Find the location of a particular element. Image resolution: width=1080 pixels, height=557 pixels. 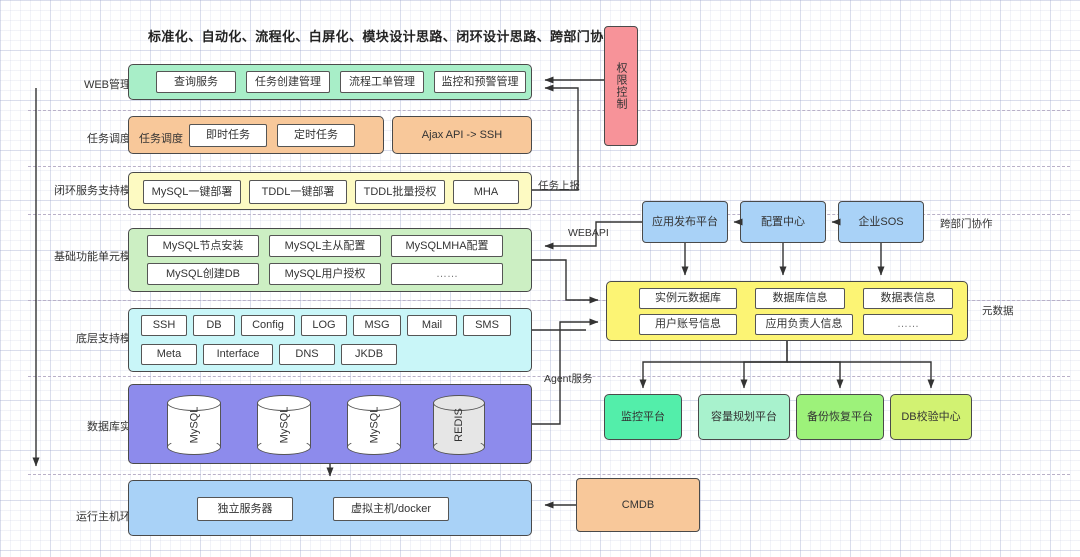

wire-baseunit-to-metadata is located at coordinates (565, 281).